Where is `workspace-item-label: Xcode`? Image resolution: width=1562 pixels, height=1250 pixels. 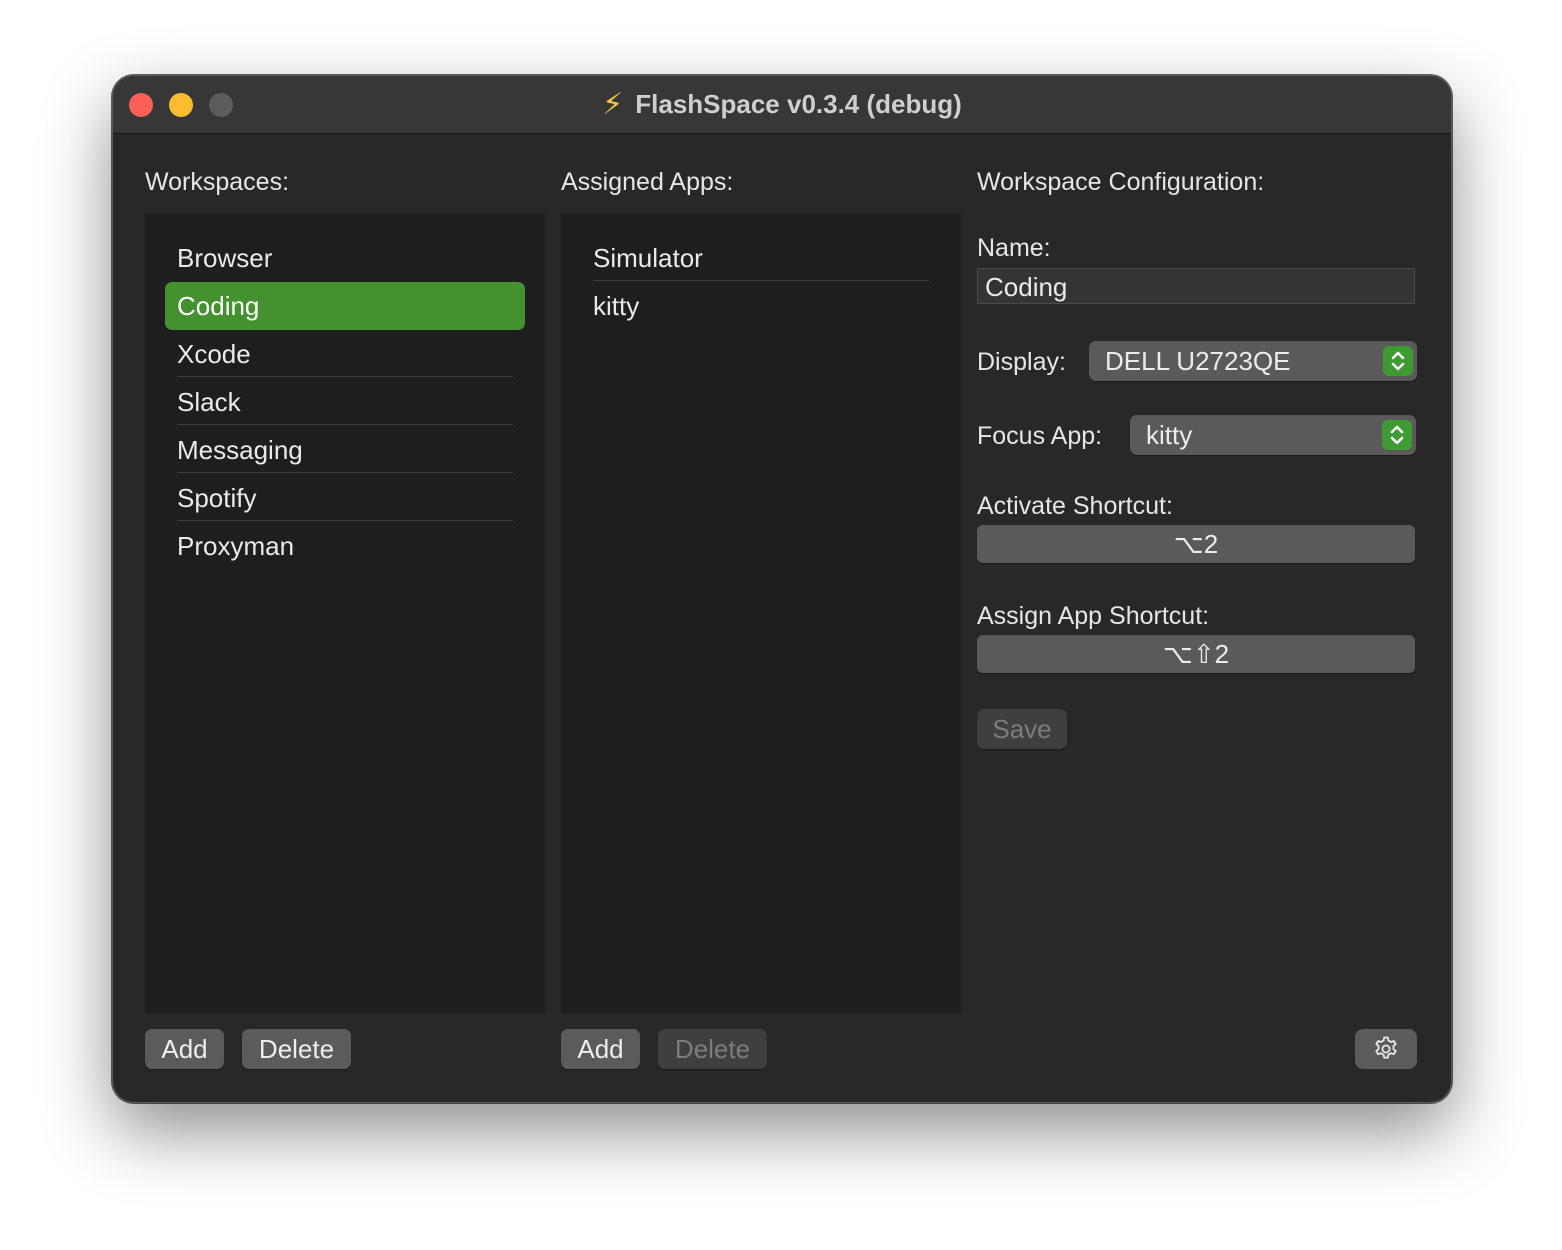
workspace-item-label: Xcode is located at coordinates (214, 354).